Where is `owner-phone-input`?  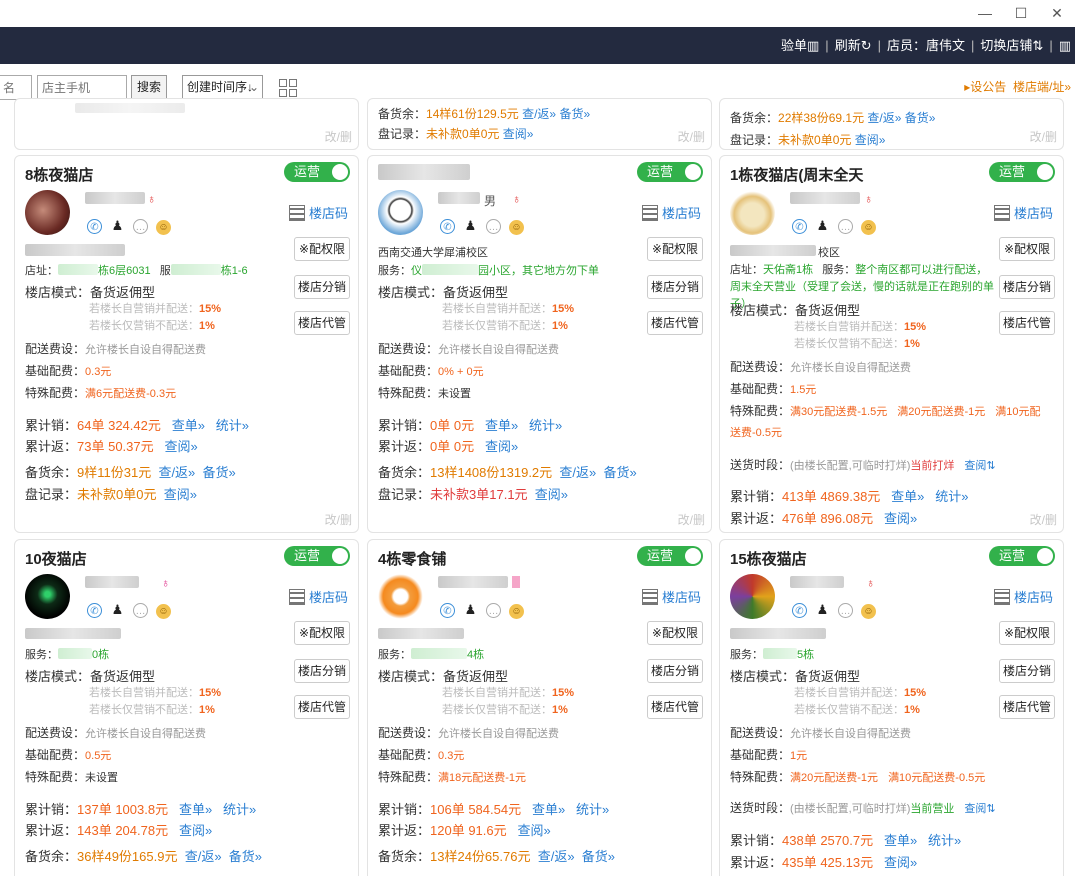
owner-phone-input is located at coordinates (82, 87).